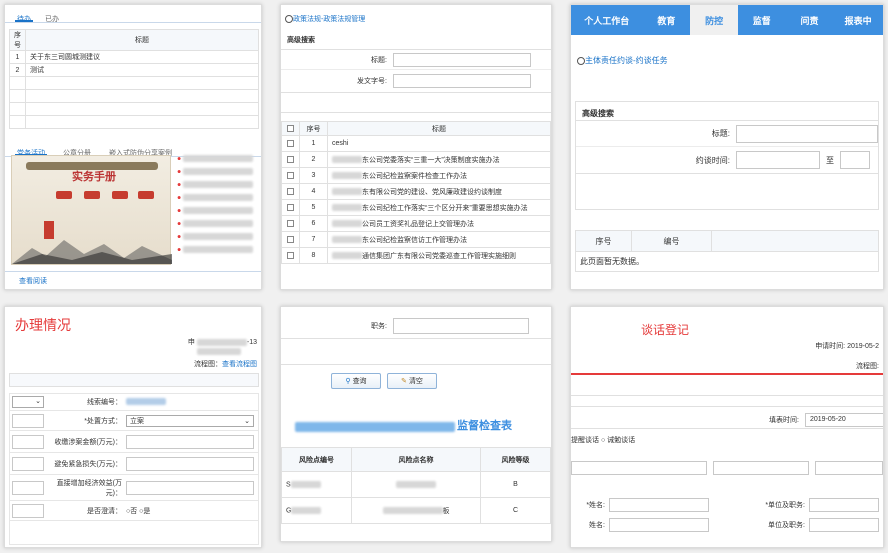 This screenshot has width=888, height=553. Describe the element at coordinates (607, 20) in the screenshot. I see `nav-item: 个人工作台` at that location.